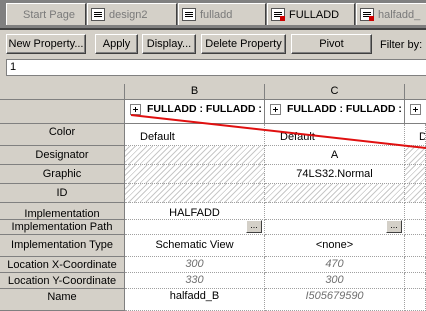  What do you see at coordinates (331, 44) in the screenshot?
I see `pivot-button: Pivot` at bounding box center [331, 44].